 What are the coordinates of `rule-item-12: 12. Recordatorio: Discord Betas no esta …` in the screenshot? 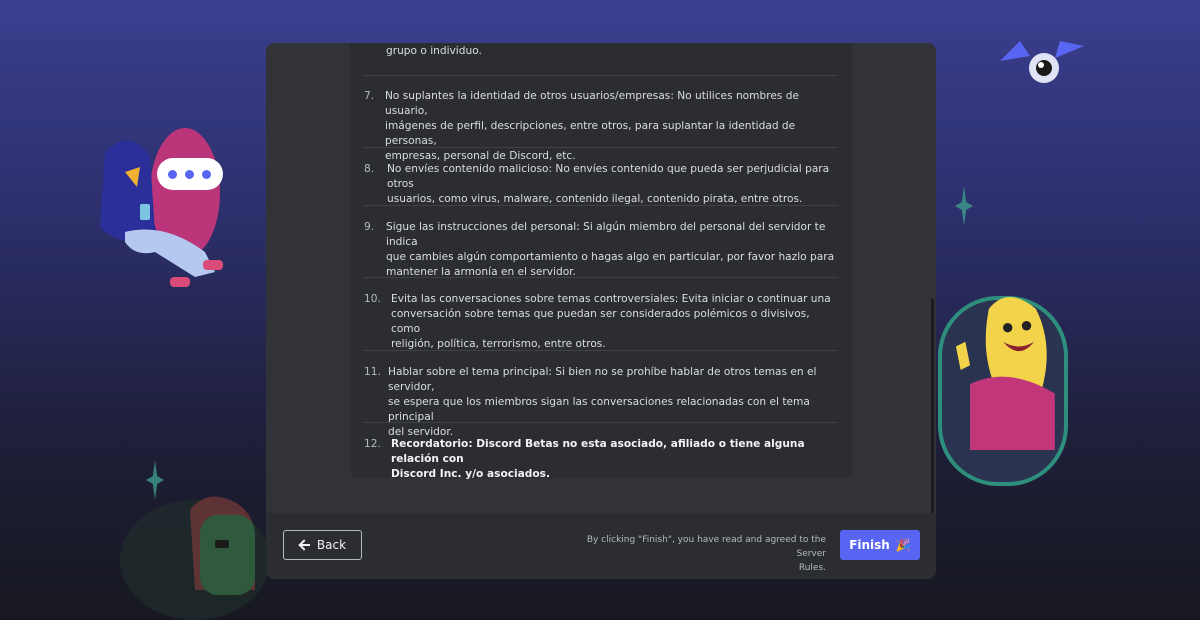 It's located at (601, 459).